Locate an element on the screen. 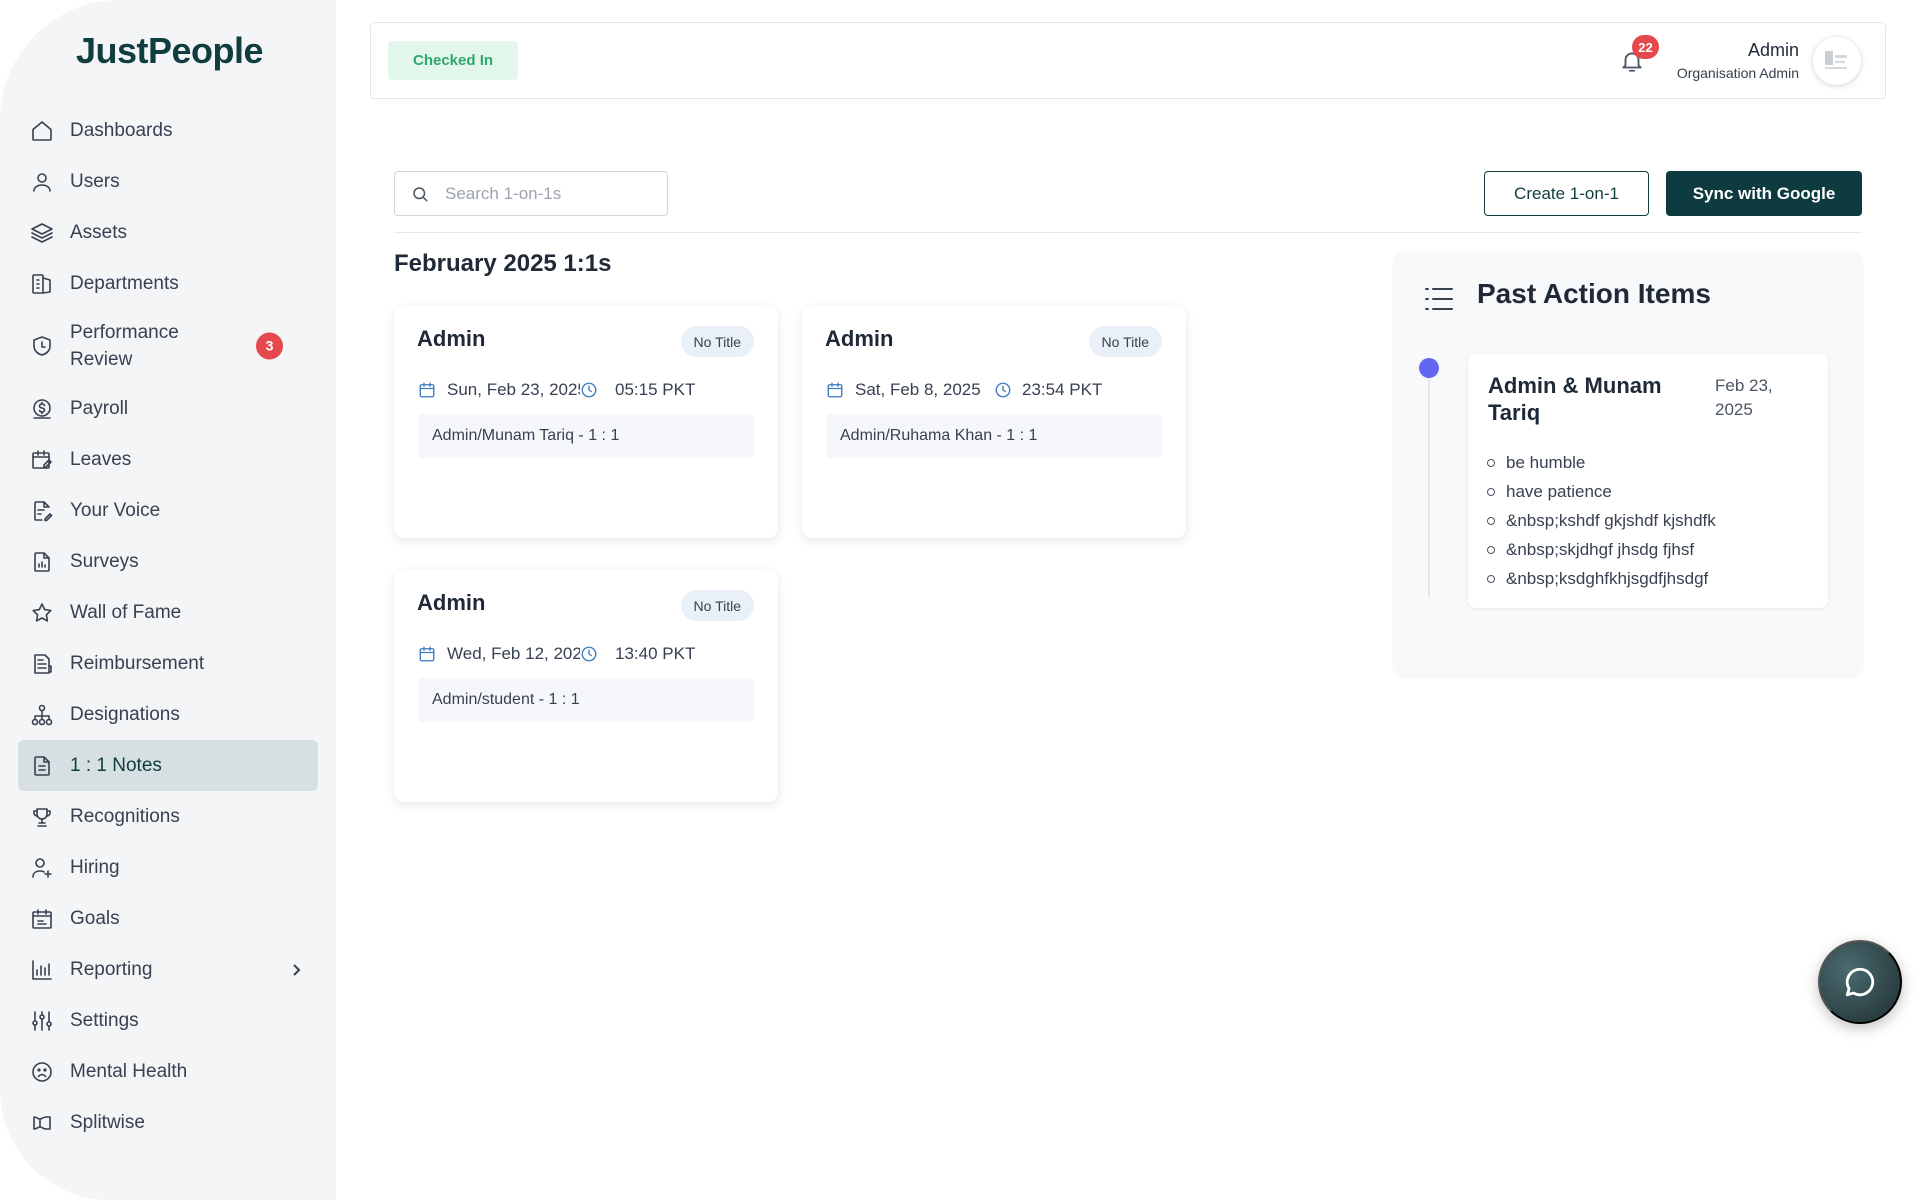 The height and width of the screenshot is (1200, 1920). star-icon is located at coordinates (42, 613).